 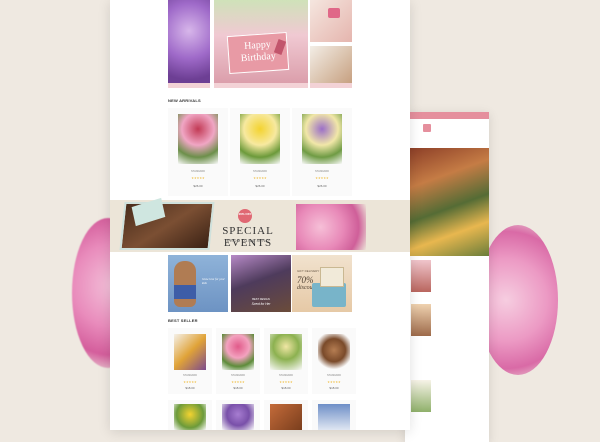 I want to click on mug-image, so click(x=334, y=417).